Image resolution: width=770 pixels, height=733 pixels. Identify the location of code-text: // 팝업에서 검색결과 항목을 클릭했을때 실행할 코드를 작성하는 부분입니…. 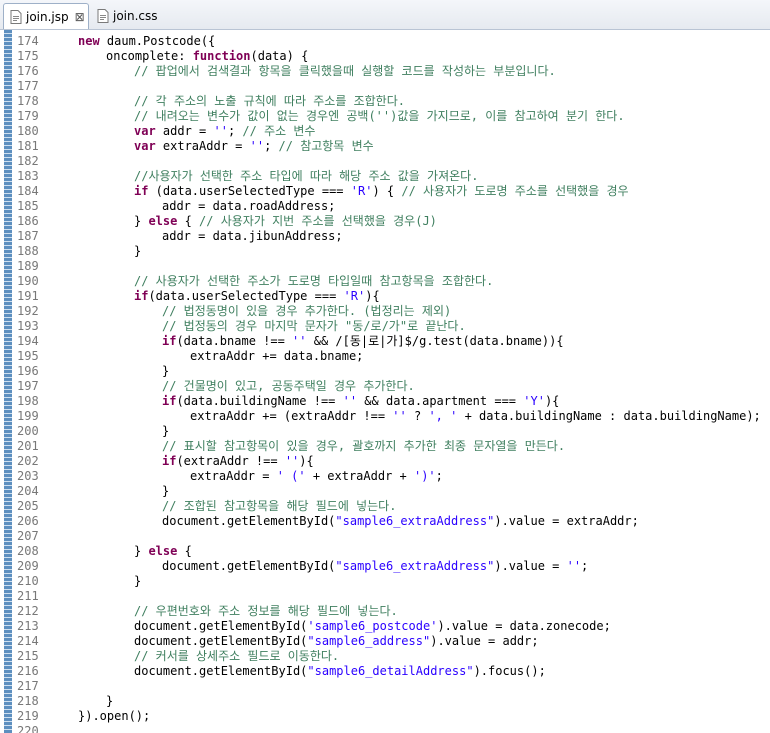
(345, 71).